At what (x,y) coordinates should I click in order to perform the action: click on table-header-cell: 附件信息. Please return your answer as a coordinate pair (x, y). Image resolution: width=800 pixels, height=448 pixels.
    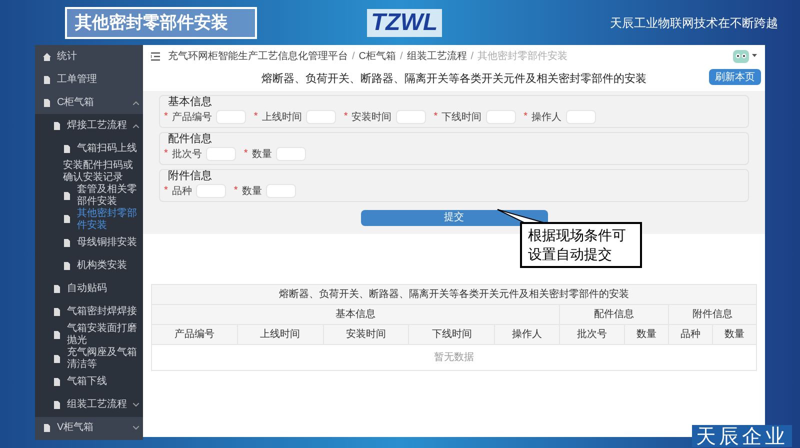
    Looking at the image, I should click on (712, 314).